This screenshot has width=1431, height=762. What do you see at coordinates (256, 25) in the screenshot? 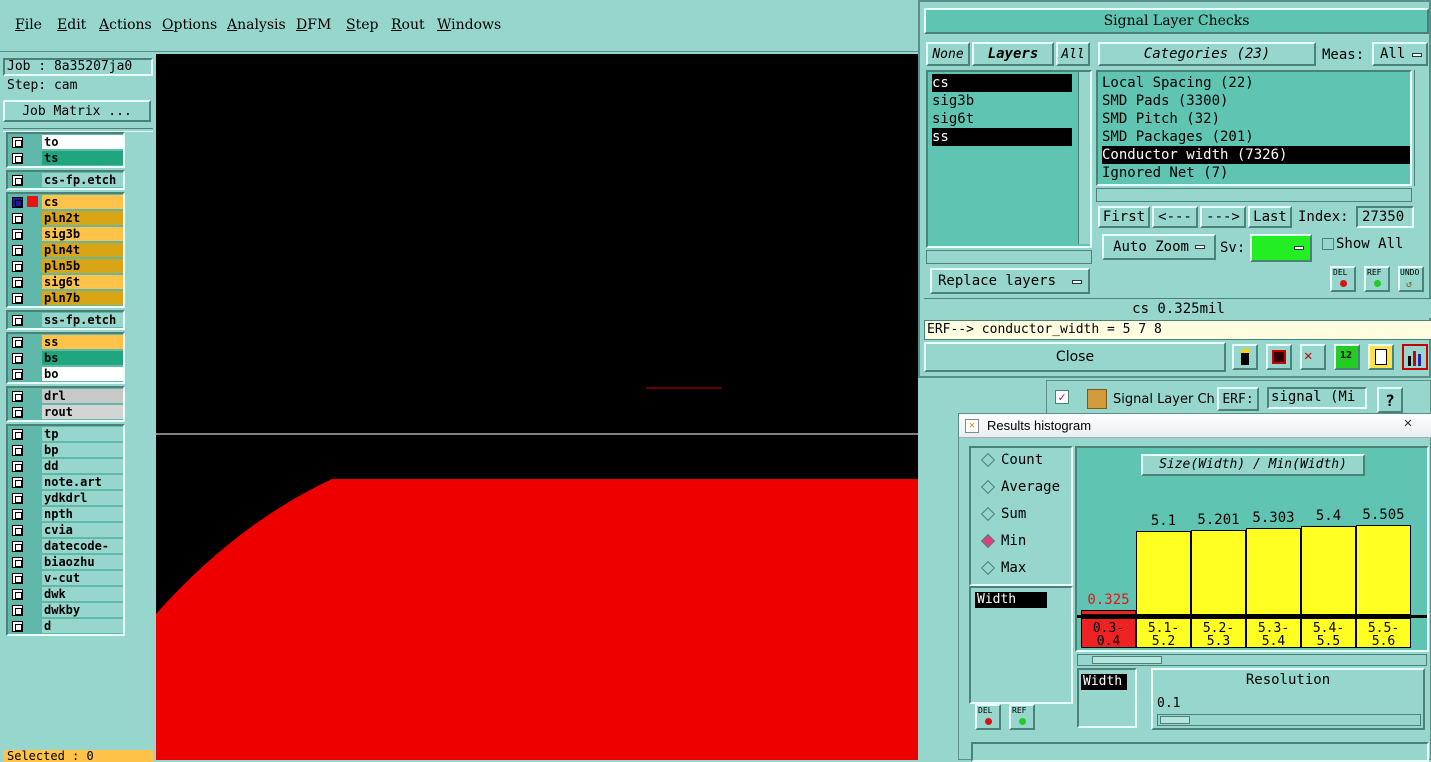
I see `menu-analysis: Analysis` at bounding box center [256, 25].